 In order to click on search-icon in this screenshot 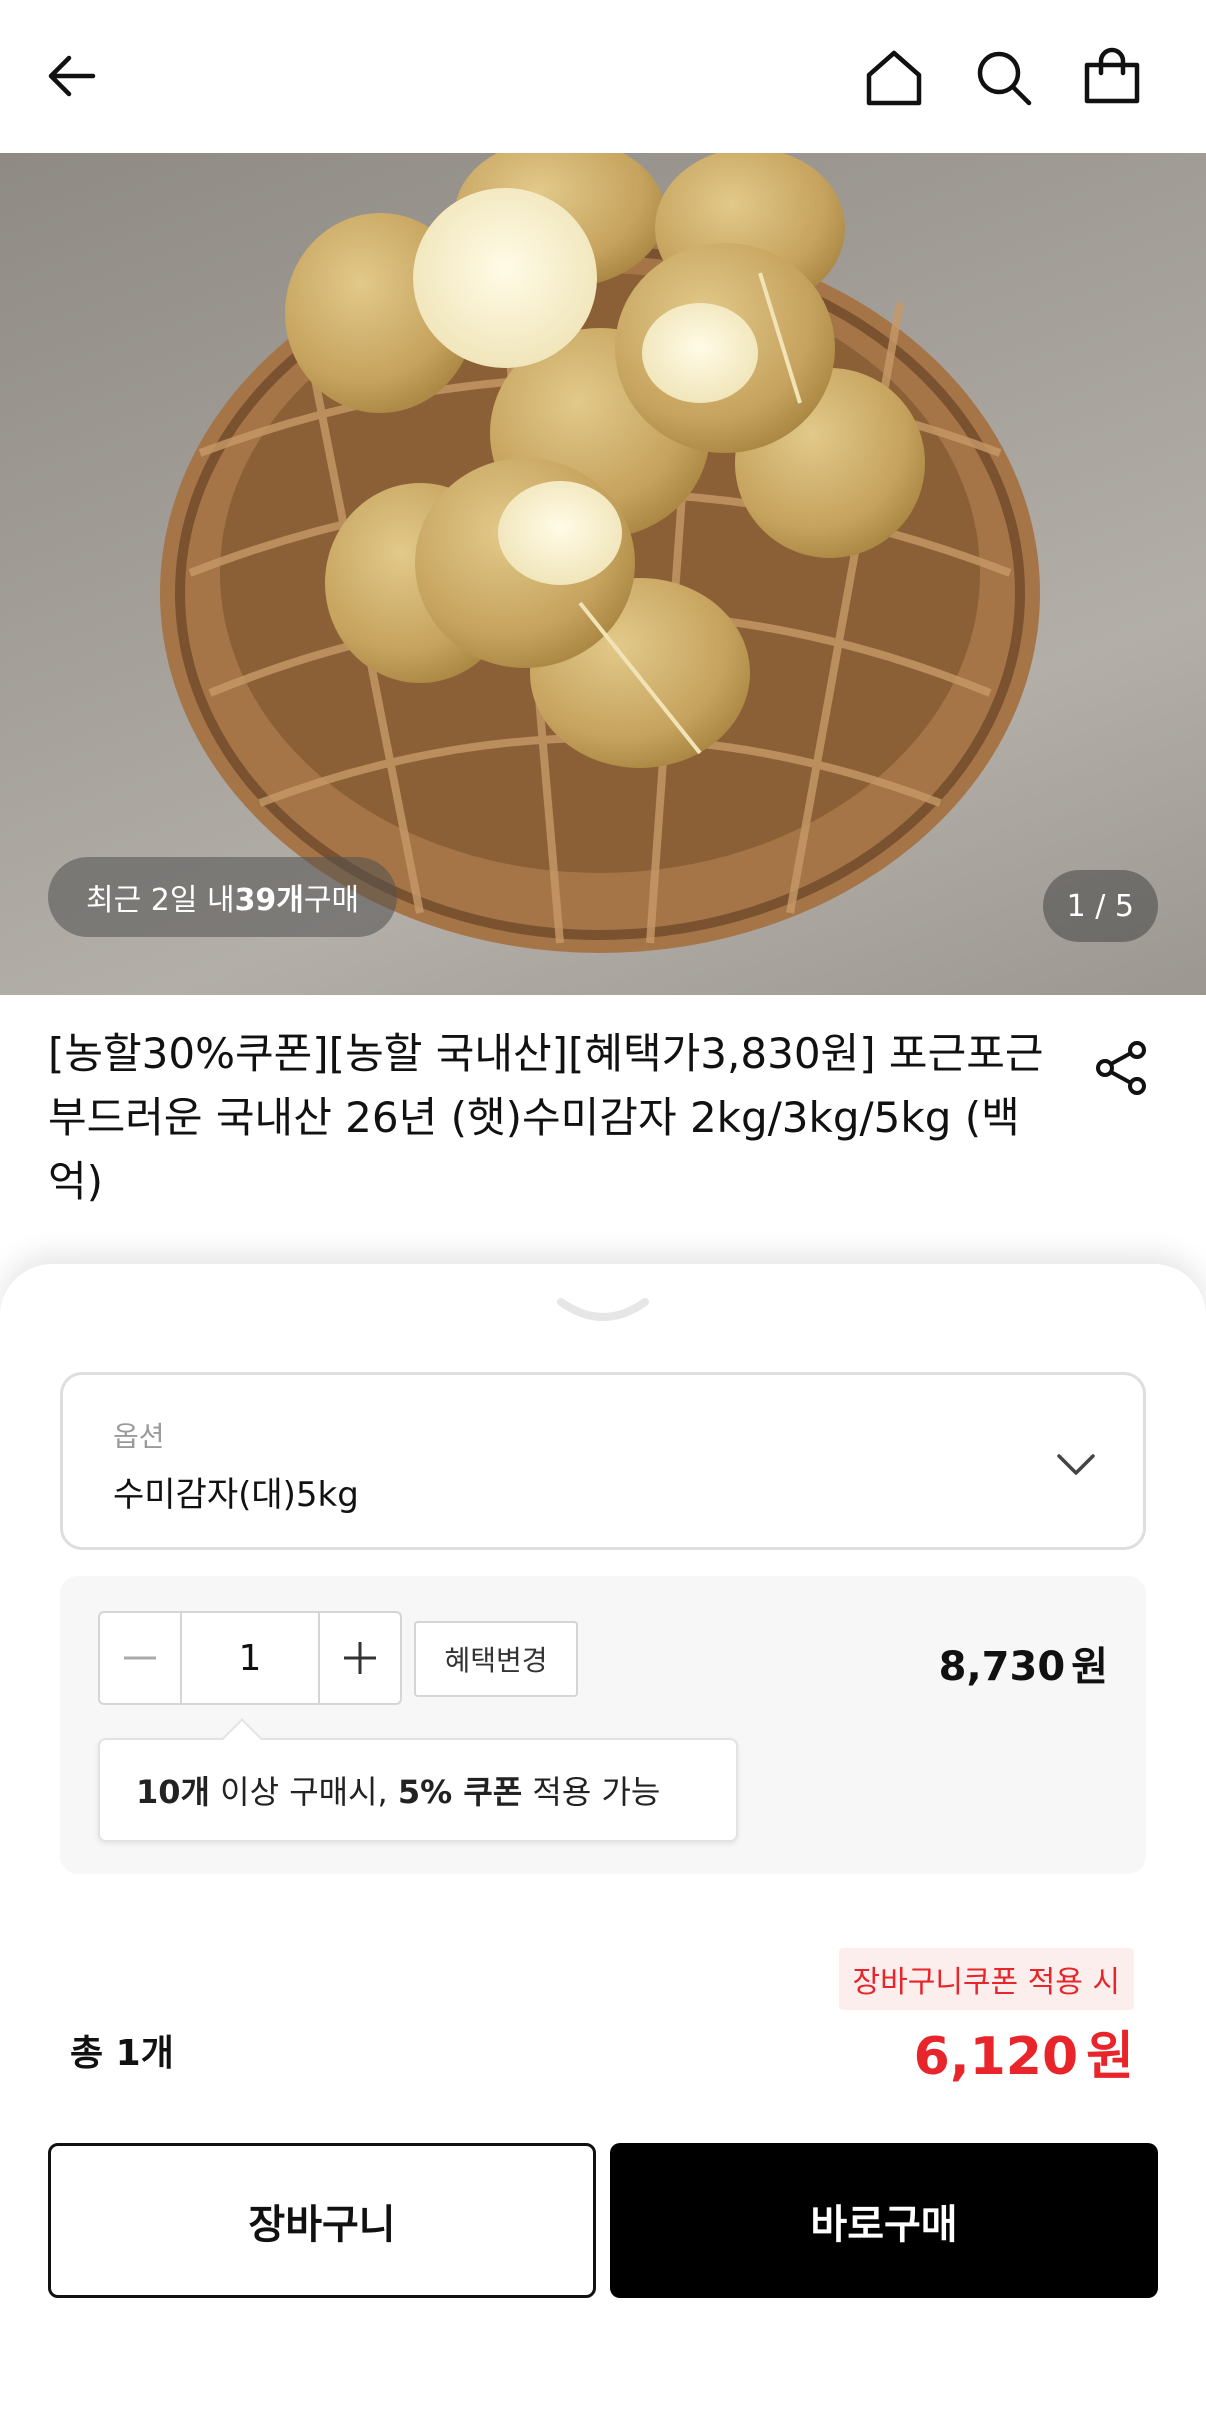, I will do `click(1004, 78)`.